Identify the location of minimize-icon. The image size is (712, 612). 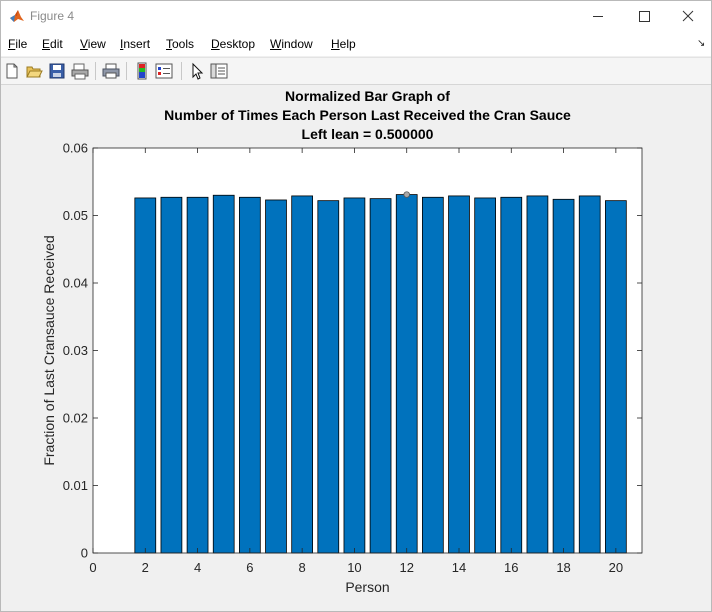
(598, 16).